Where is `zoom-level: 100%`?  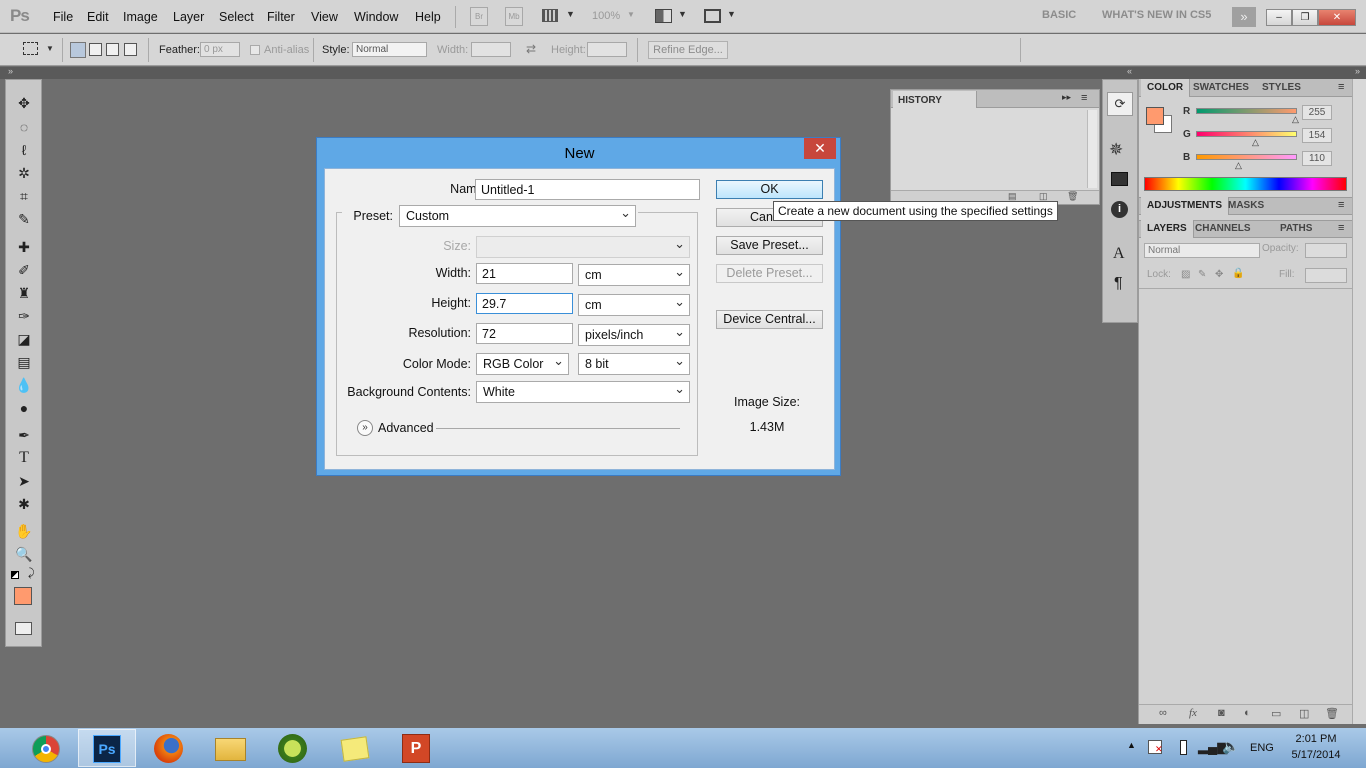 zoom-level: 100% is located at coordinates (606, 16).